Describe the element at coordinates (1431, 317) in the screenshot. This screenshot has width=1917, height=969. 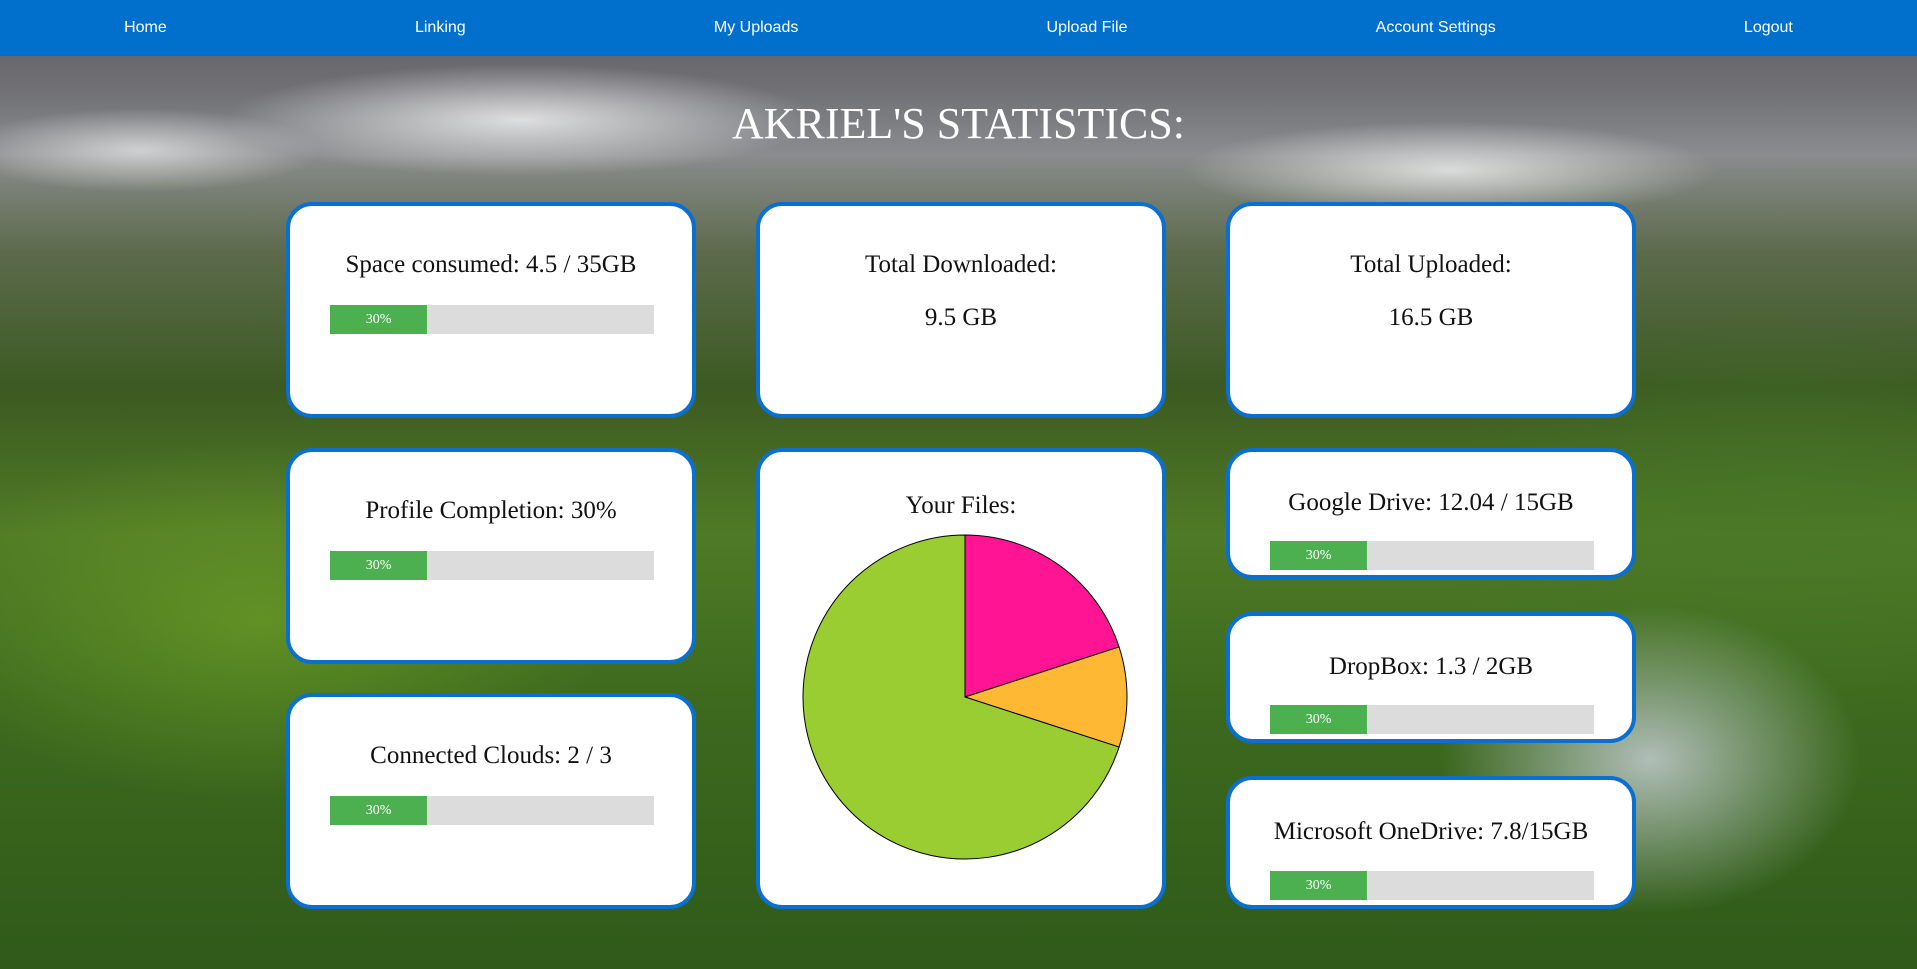
I see `total-uploaded-value: 16.5 GB` at that location.